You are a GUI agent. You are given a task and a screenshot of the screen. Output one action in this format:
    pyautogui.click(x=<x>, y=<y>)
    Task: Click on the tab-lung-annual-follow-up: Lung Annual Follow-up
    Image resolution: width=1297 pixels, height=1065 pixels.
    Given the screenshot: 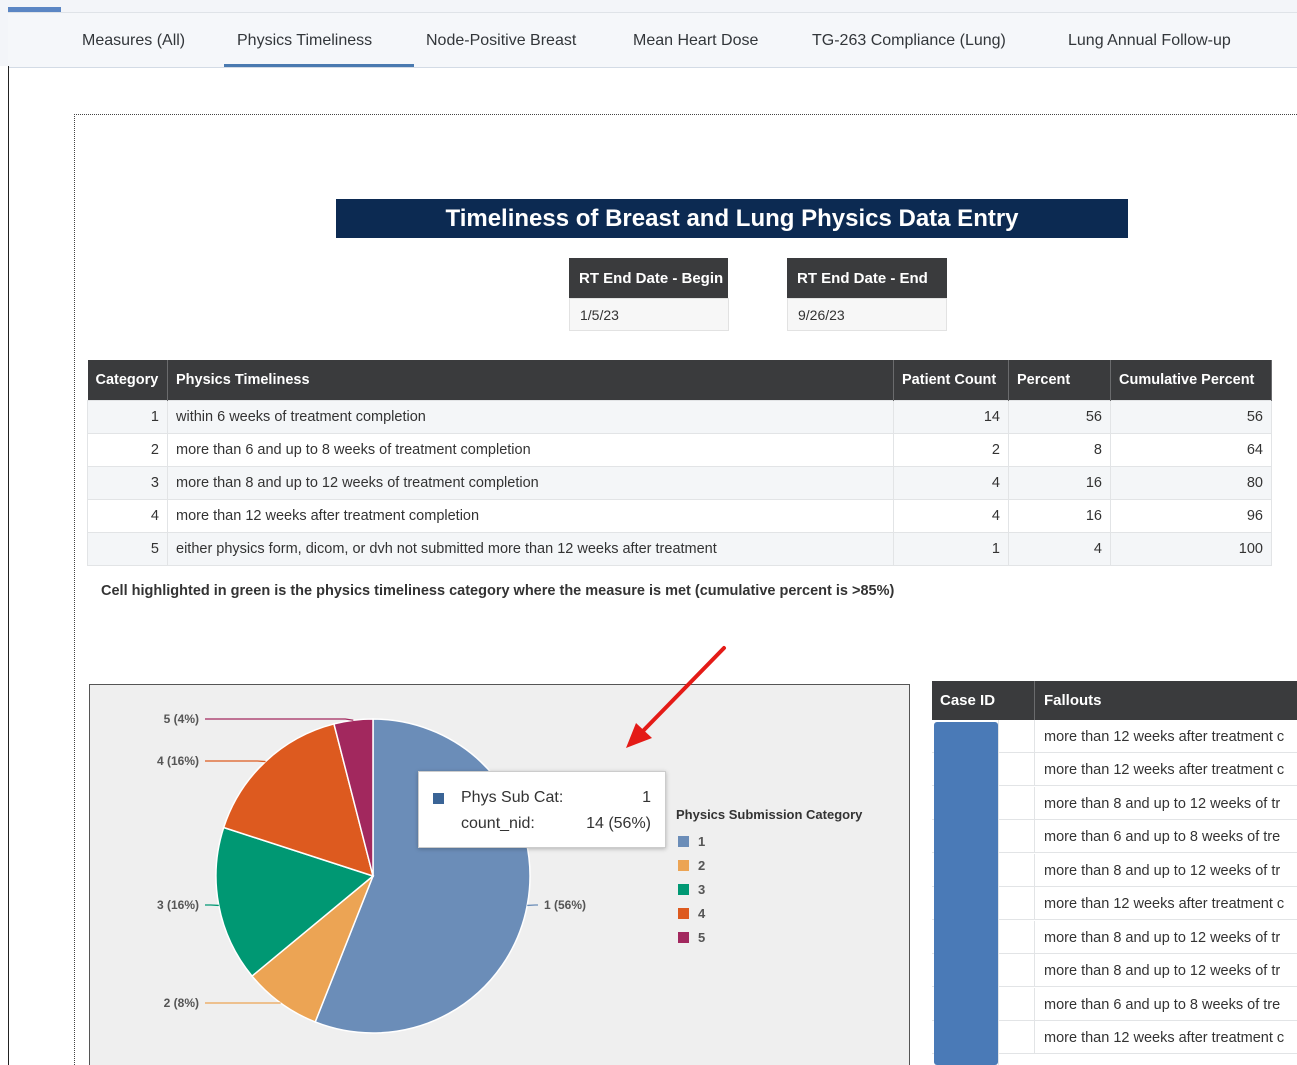 What is the action you would take?
    pyautogui.click(x=1149, y=41)
    